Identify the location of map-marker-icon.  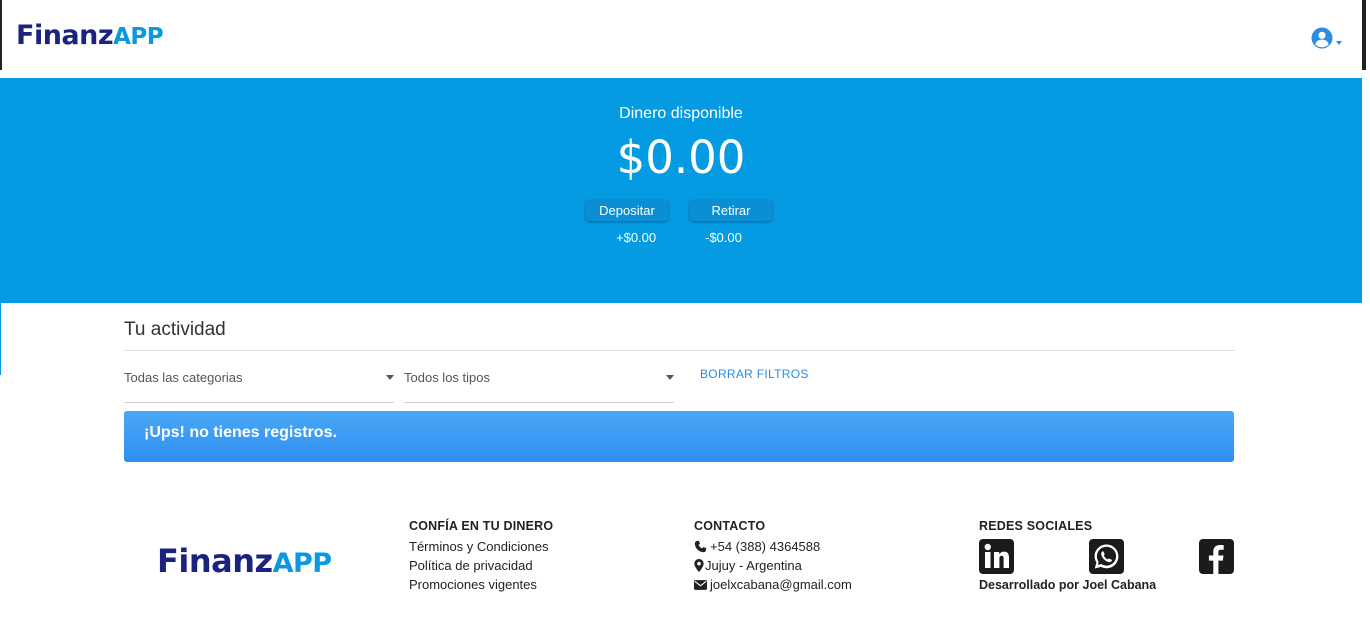
(699, 565).